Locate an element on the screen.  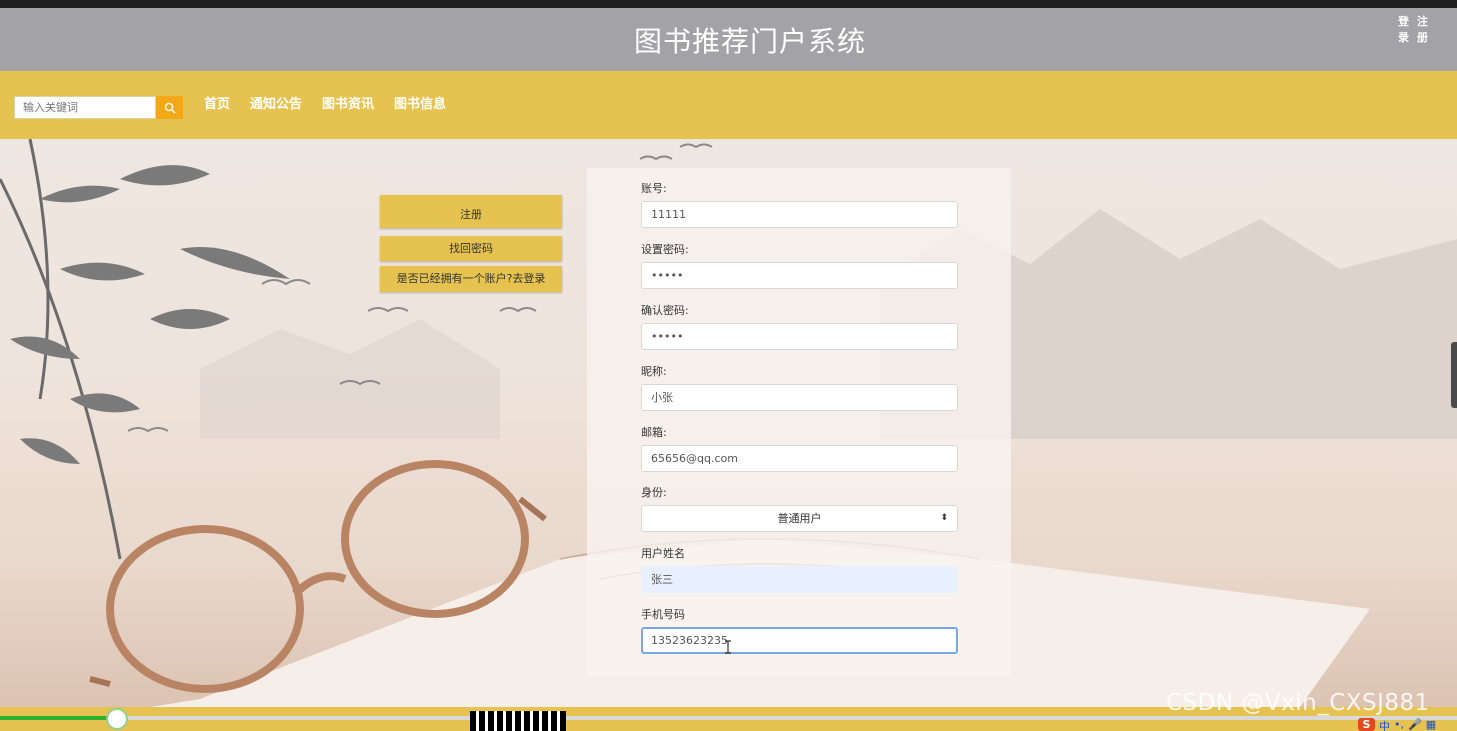
login-link: 登 录 is located at coordinates (1403, 30).